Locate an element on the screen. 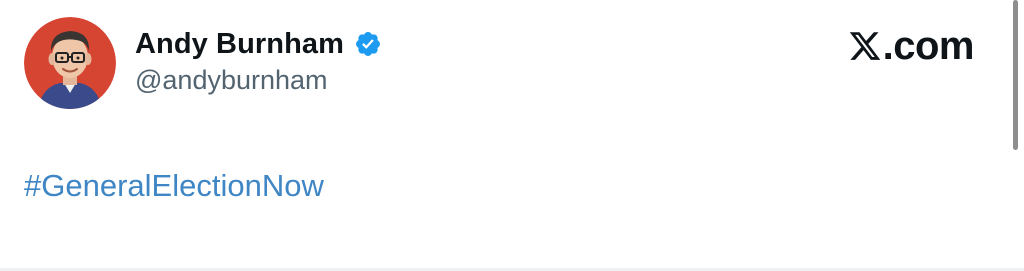 This screenshot has width=1024, height=271. verified-badge-icon is located at coordinates (368, 44).